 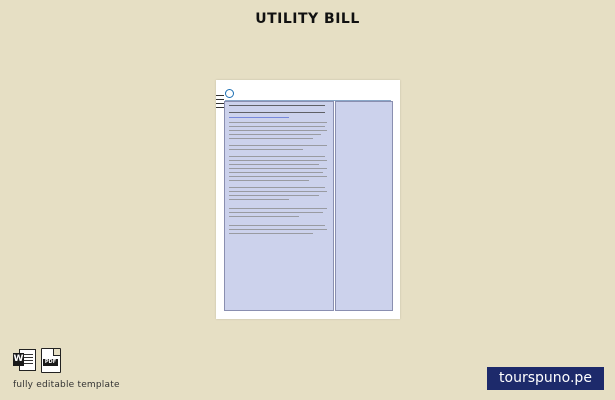 What do you see at coordinates (279, 206) in the screenshot?
I see `bill-main-column` at bounding box center [279, 206].